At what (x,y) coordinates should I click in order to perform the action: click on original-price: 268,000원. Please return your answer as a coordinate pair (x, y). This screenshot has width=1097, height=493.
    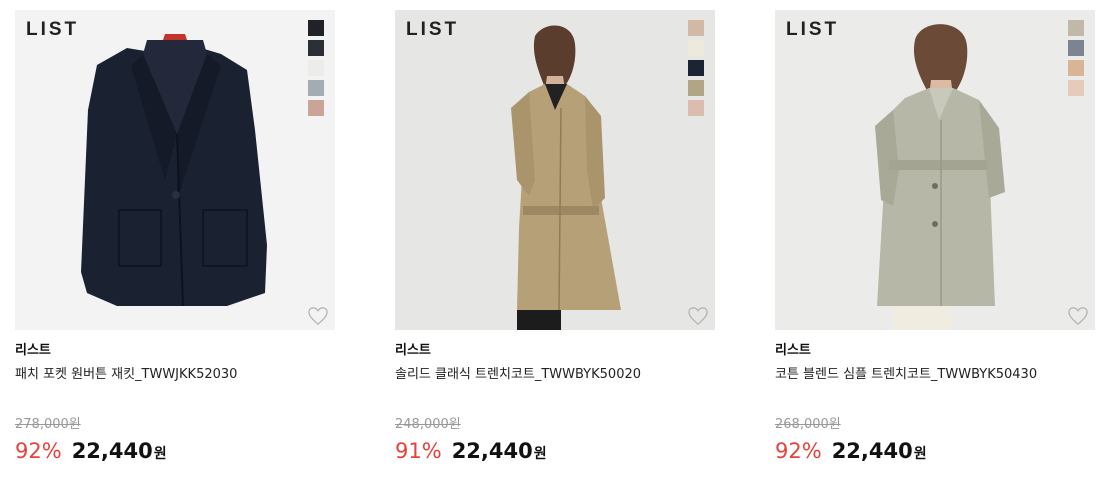
    Looking at the image, I should click on (808, 424).